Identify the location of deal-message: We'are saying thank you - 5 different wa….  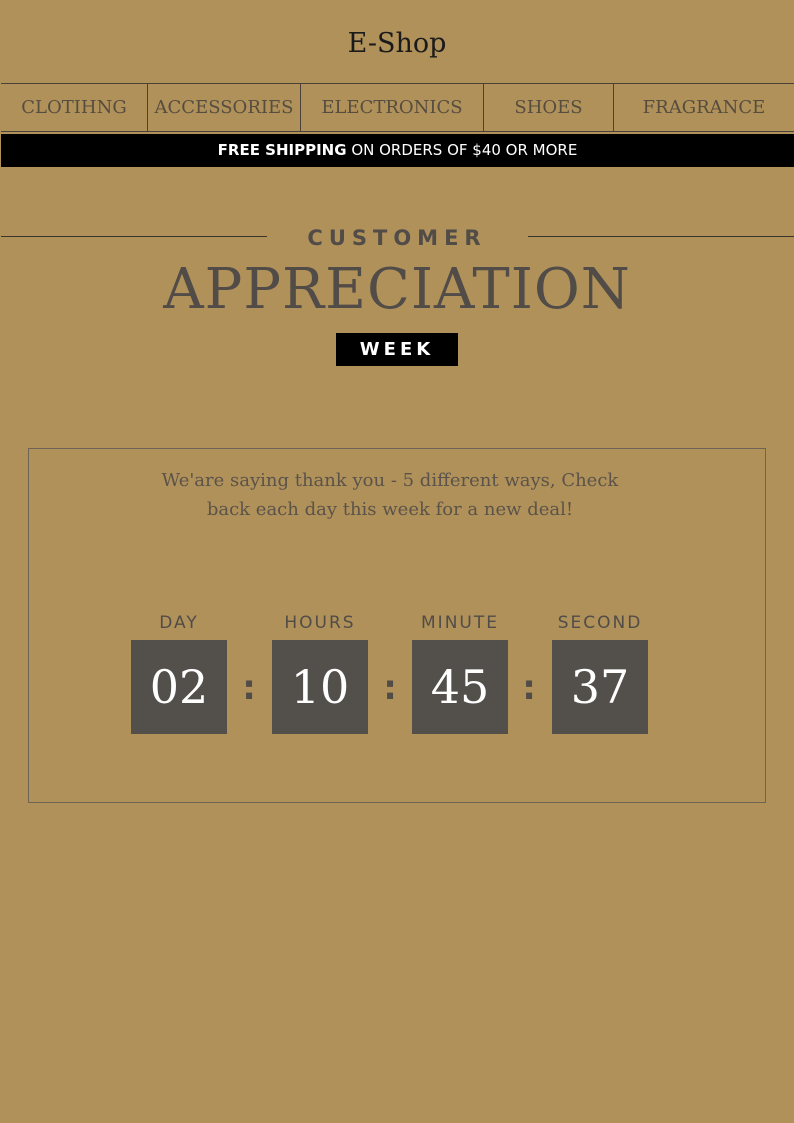
(390, 495).